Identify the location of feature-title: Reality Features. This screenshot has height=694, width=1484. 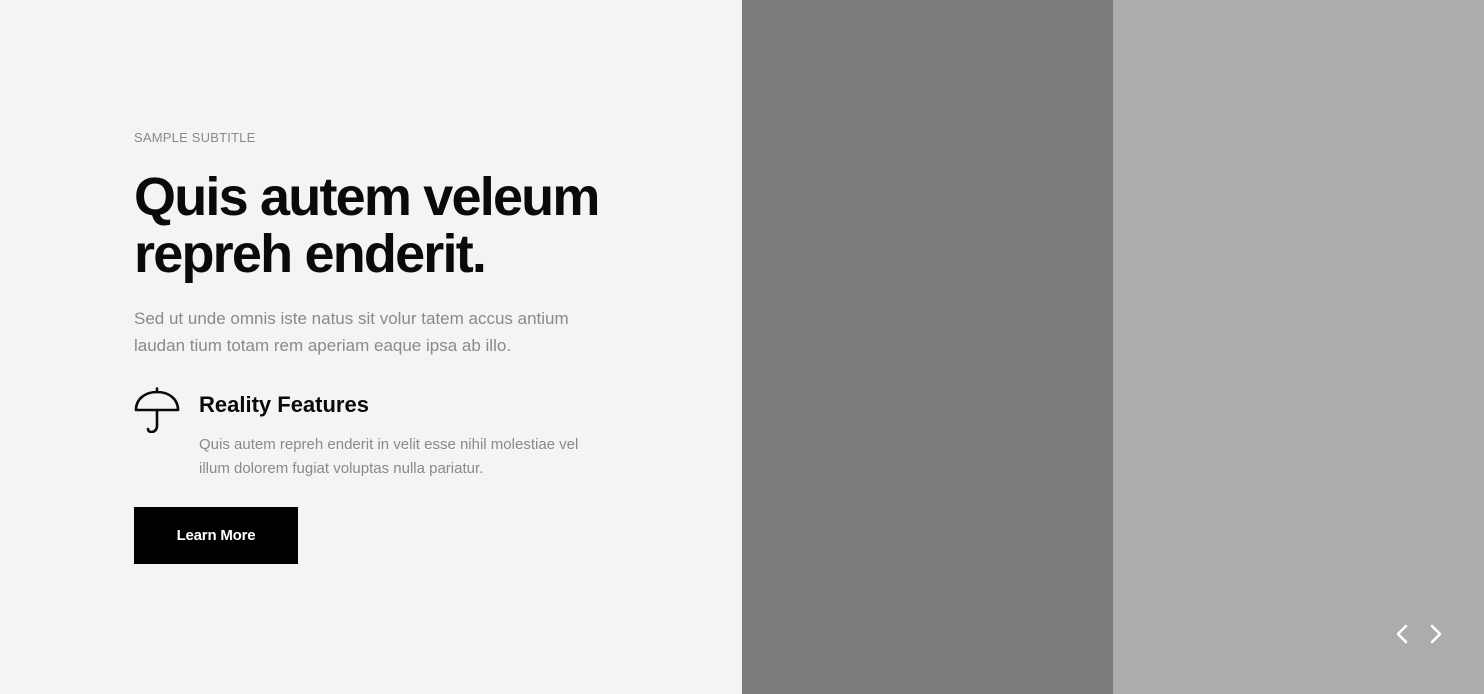
(284, 404).